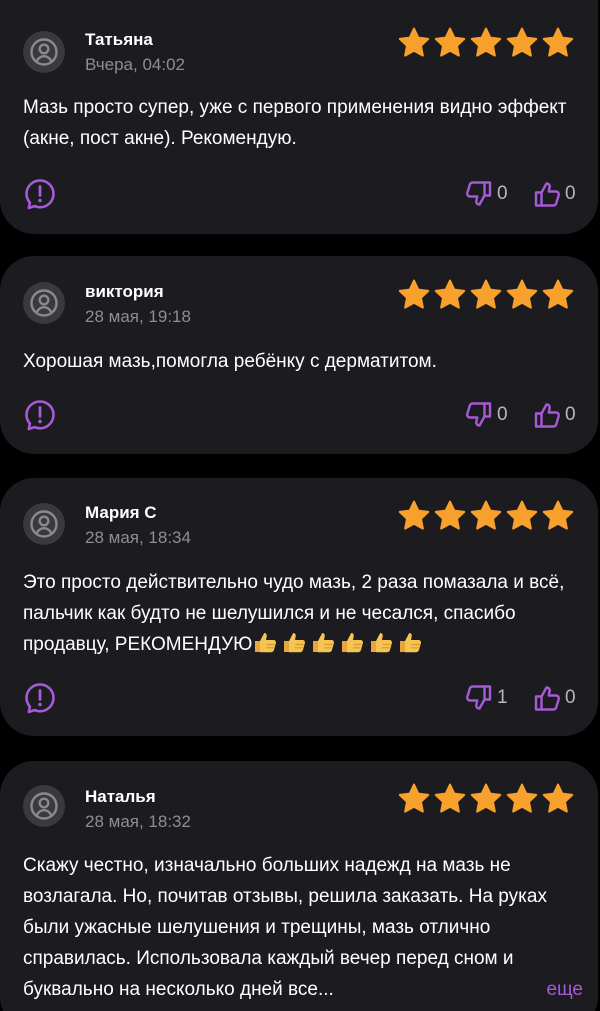 The height and width of the screenshot is (1011, 600). Describe the element at coordinates (138, 537) in the screenshot. I see `review-date: 28 мая, 18:34` at that location.